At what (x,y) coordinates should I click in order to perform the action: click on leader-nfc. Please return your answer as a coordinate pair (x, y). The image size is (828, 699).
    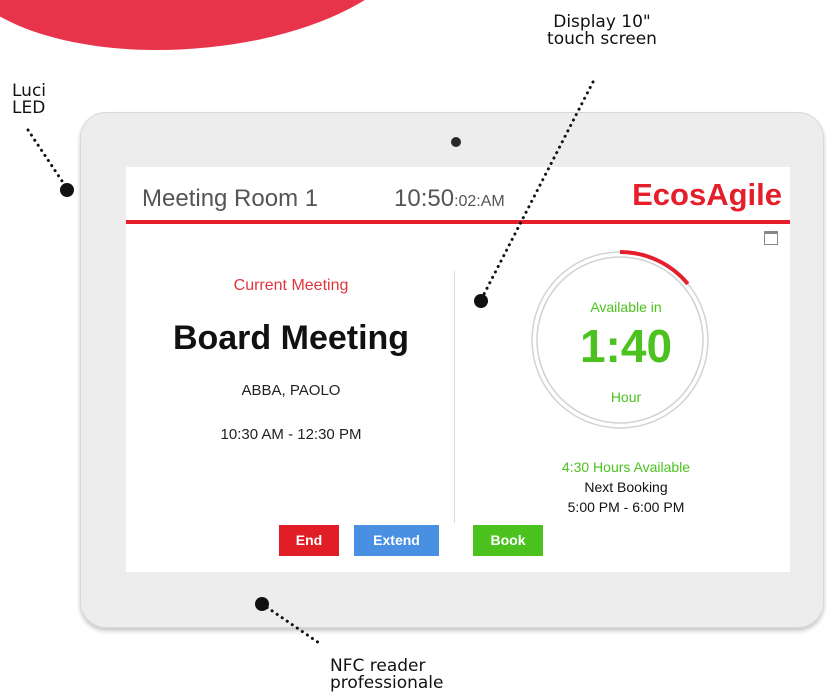
    Looking at the image, I should click on (292, 624).